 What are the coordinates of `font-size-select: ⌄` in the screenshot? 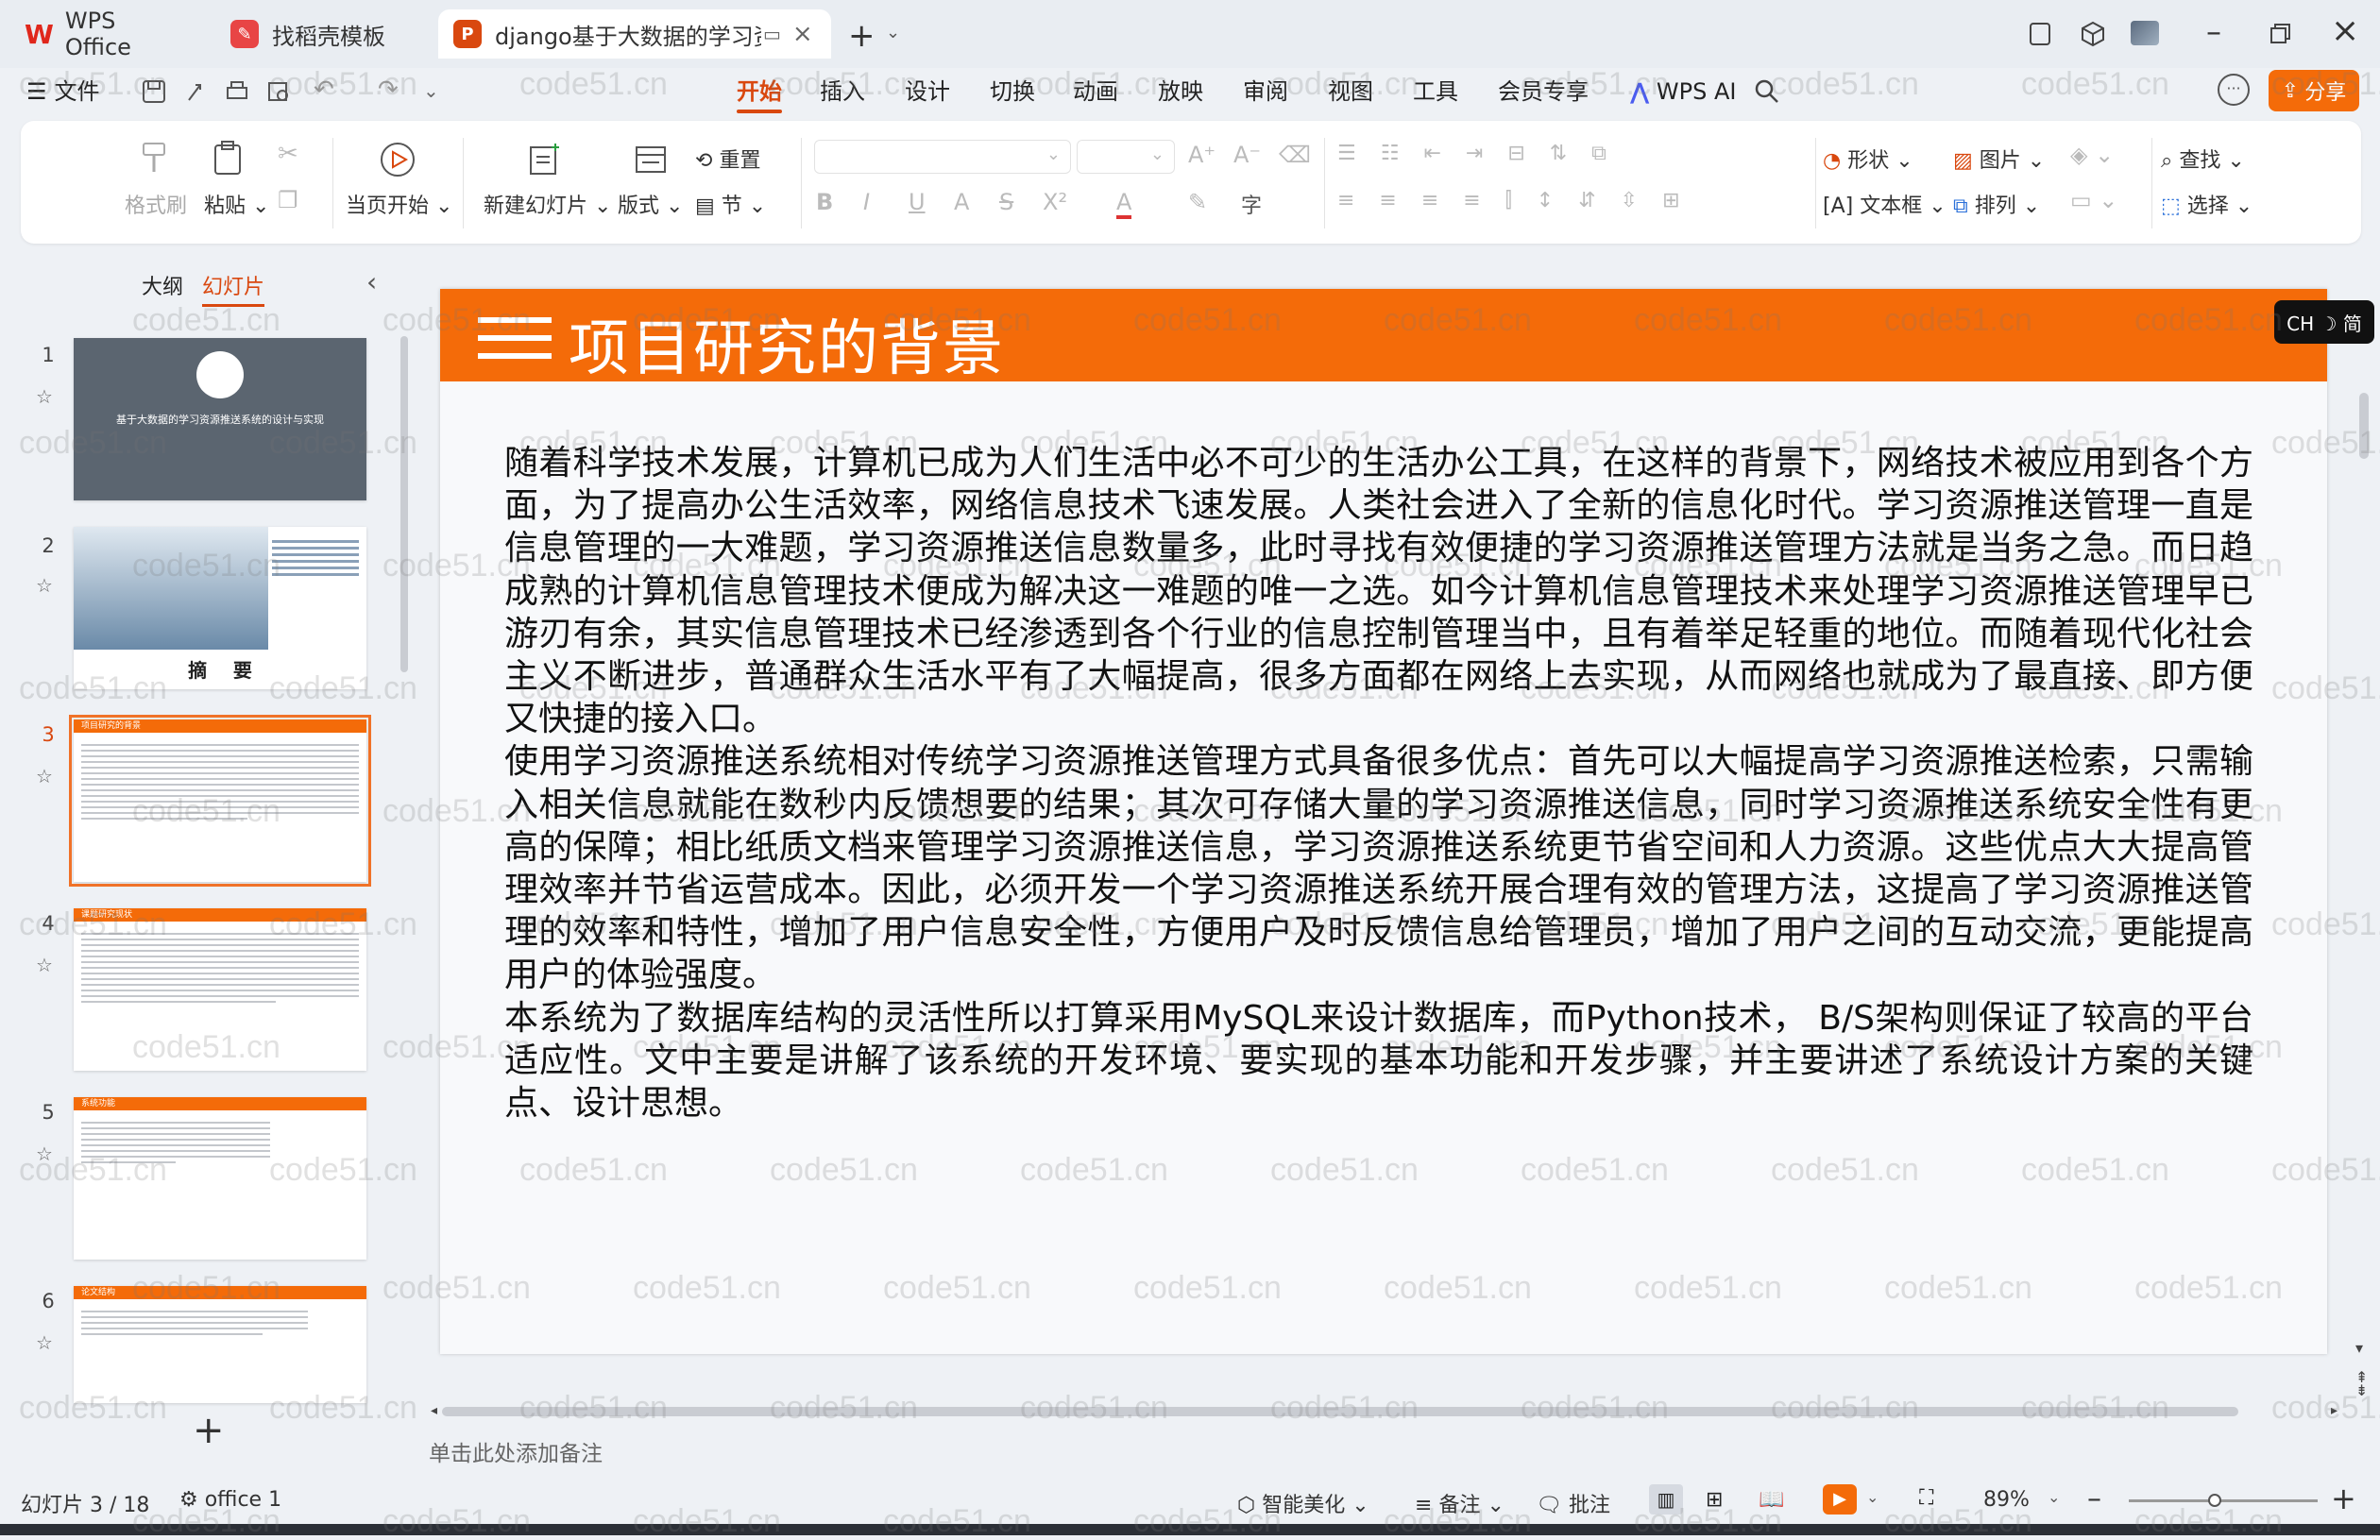 It's located at (1126, 157).